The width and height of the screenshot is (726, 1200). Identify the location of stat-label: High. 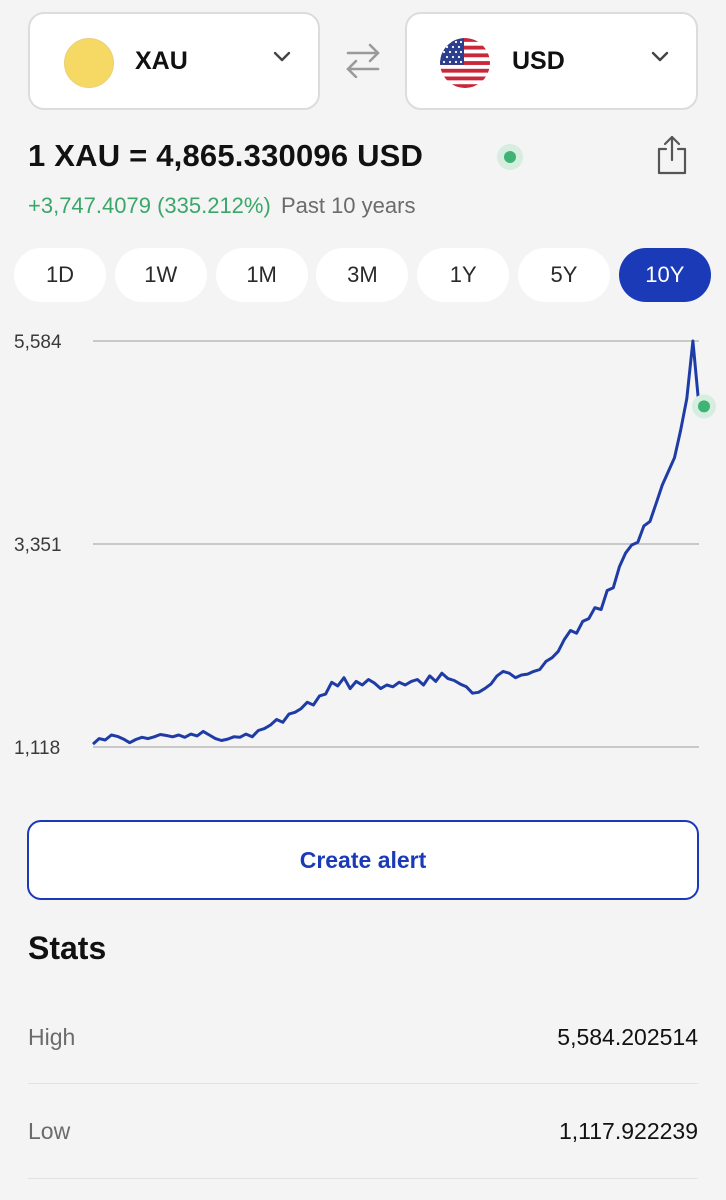
(52, 1037).